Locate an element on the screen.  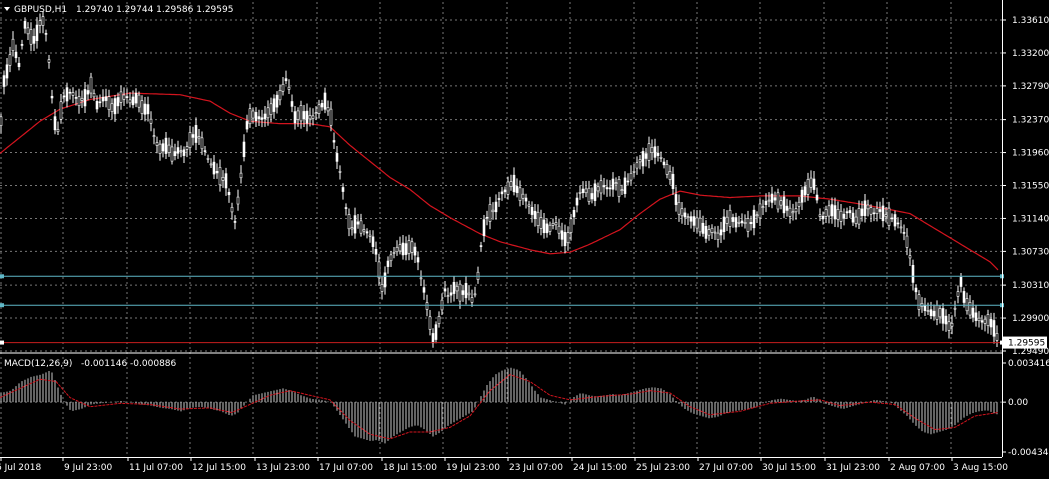
price-tick-label: 1.29900 is located at coordinates (1030, 319).